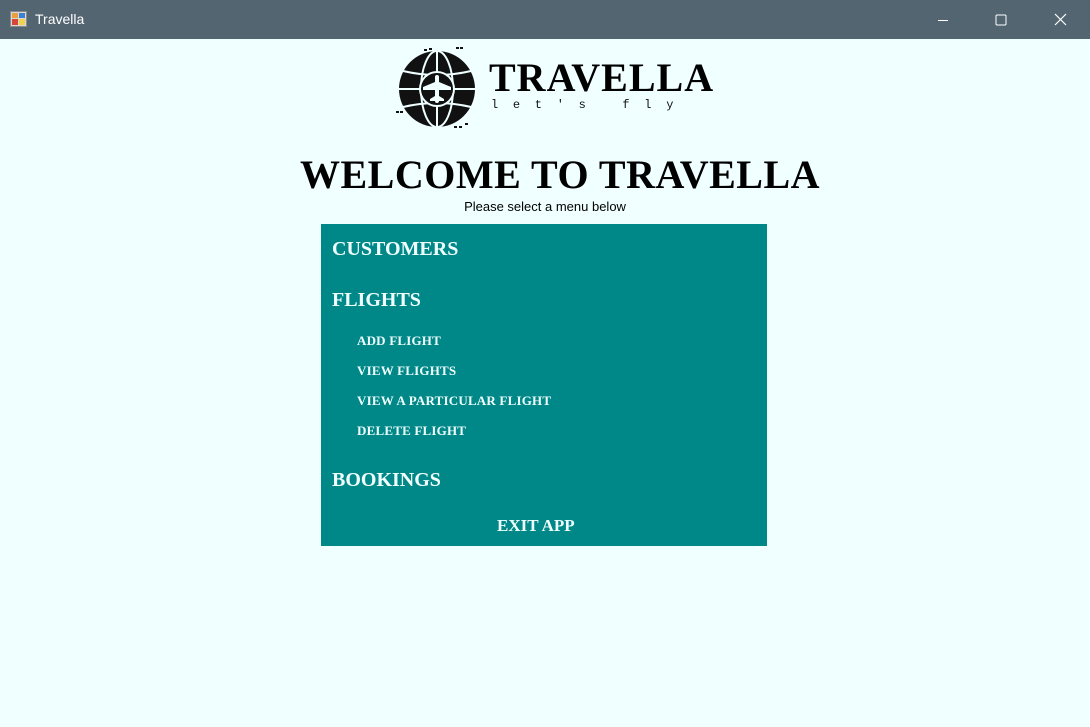  I want to click on close-button, so click(1060, 19).